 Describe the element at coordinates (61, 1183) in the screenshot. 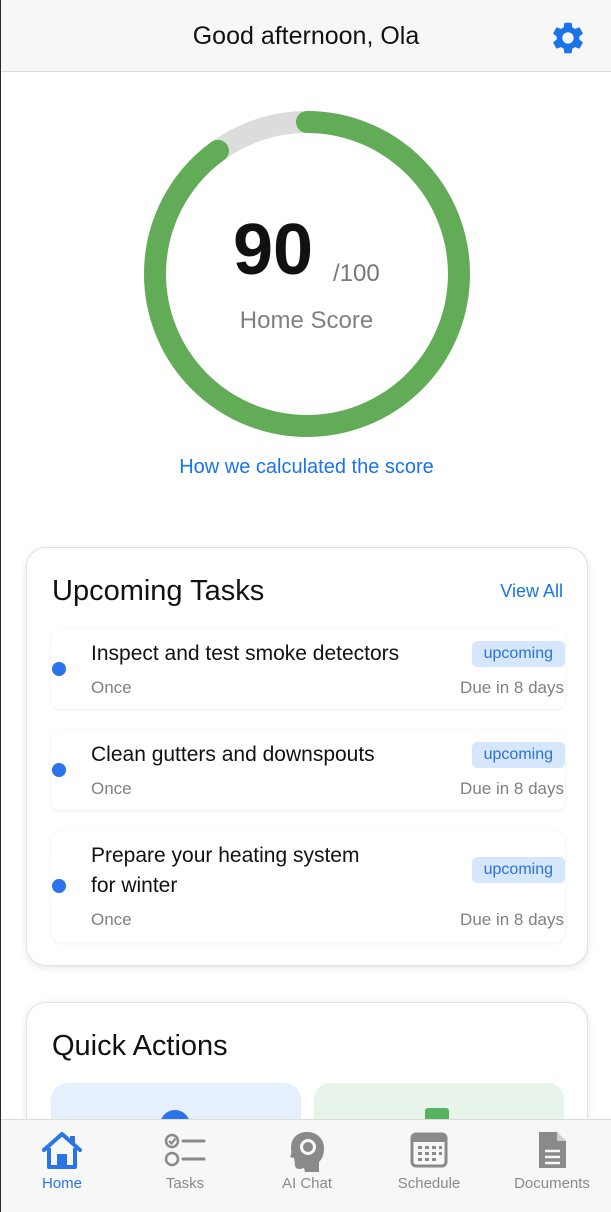

I see `tab-label: Home` at that location.